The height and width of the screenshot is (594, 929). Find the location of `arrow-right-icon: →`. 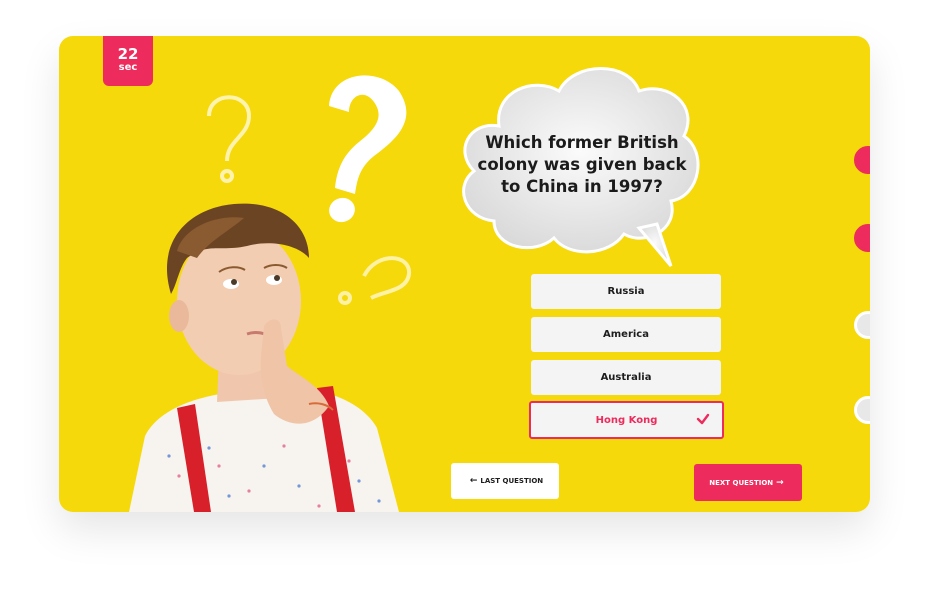

arrow-right-icon: → is located at coordinates (780, 482).